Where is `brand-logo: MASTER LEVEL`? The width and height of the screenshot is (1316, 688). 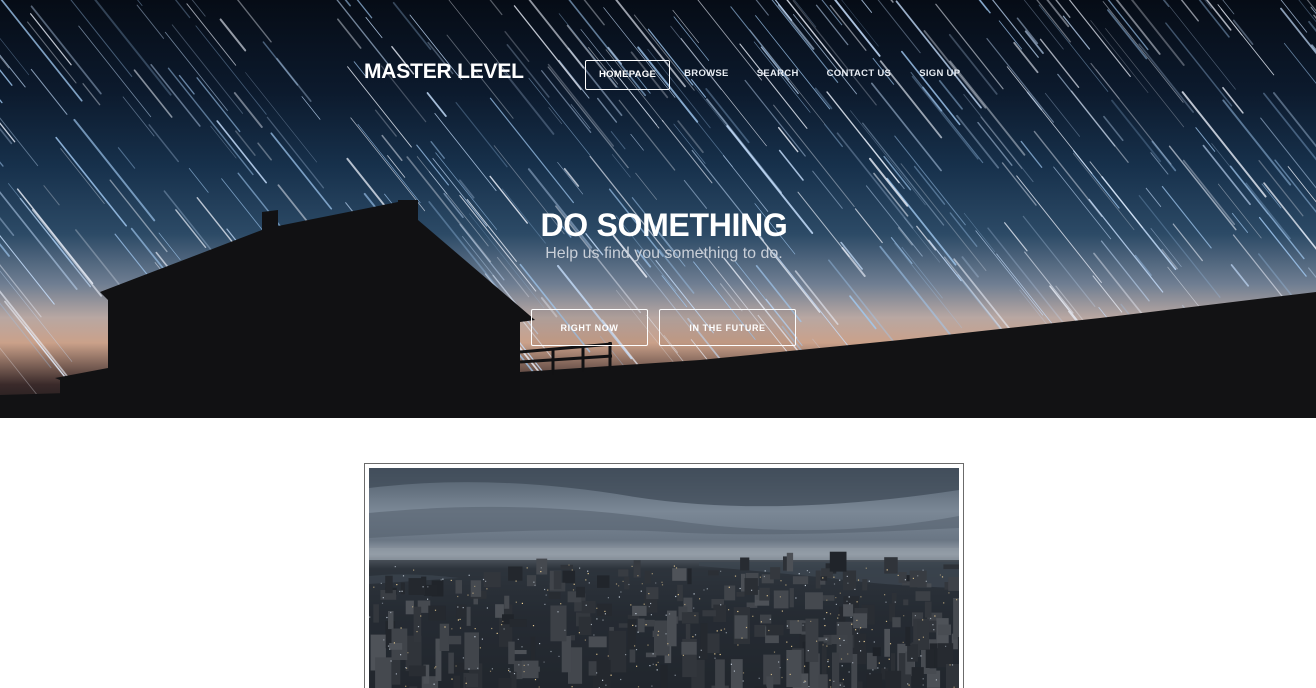
brand-logo: MASTER LEVEL is located at coordinates (444, 72).